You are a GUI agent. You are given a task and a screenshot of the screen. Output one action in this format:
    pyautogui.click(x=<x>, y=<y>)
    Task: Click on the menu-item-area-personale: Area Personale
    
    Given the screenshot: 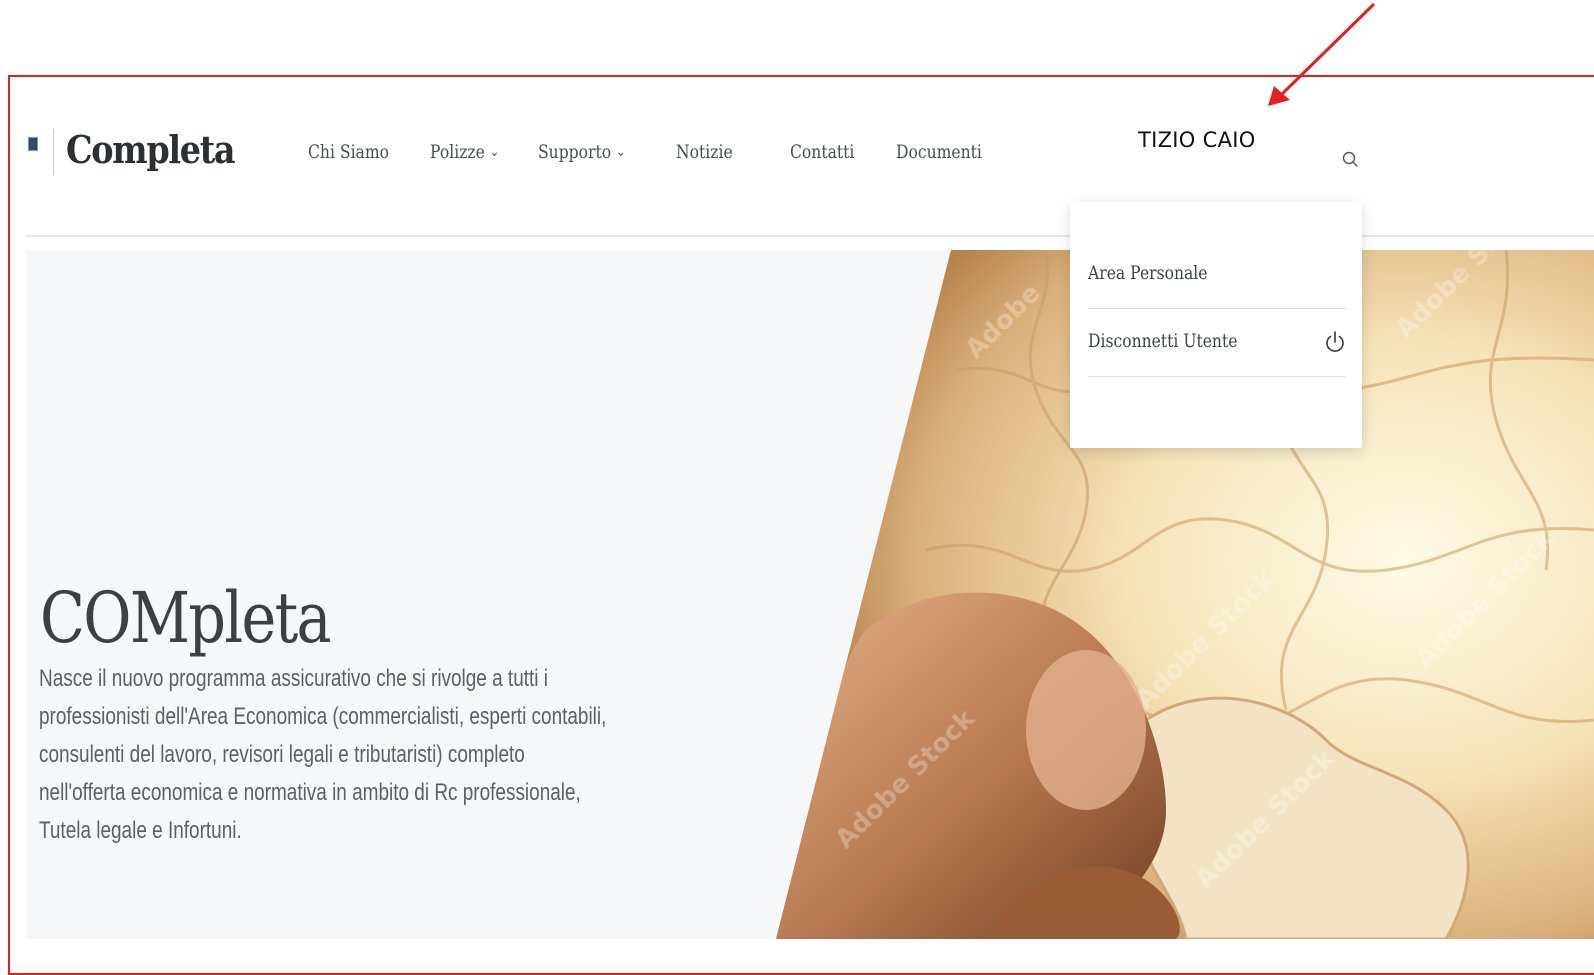 What is the action you would take?
    pyautogui.click(x=1217, y=274)
    